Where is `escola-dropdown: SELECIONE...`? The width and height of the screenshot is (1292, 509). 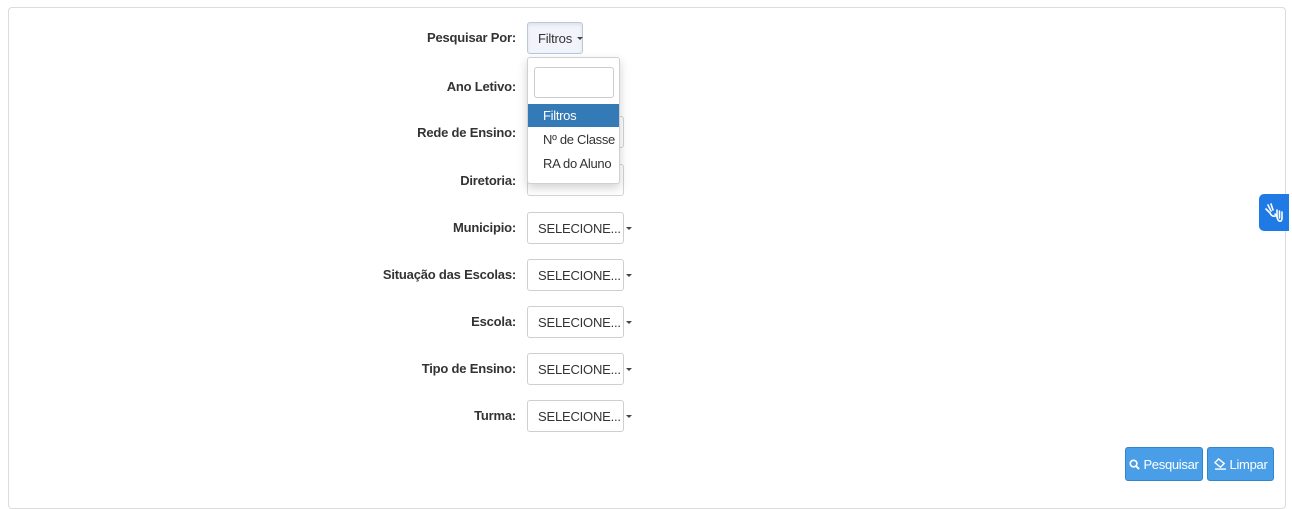 escola-dropdown: SELECIONE... is located at coordinates (579, 322).